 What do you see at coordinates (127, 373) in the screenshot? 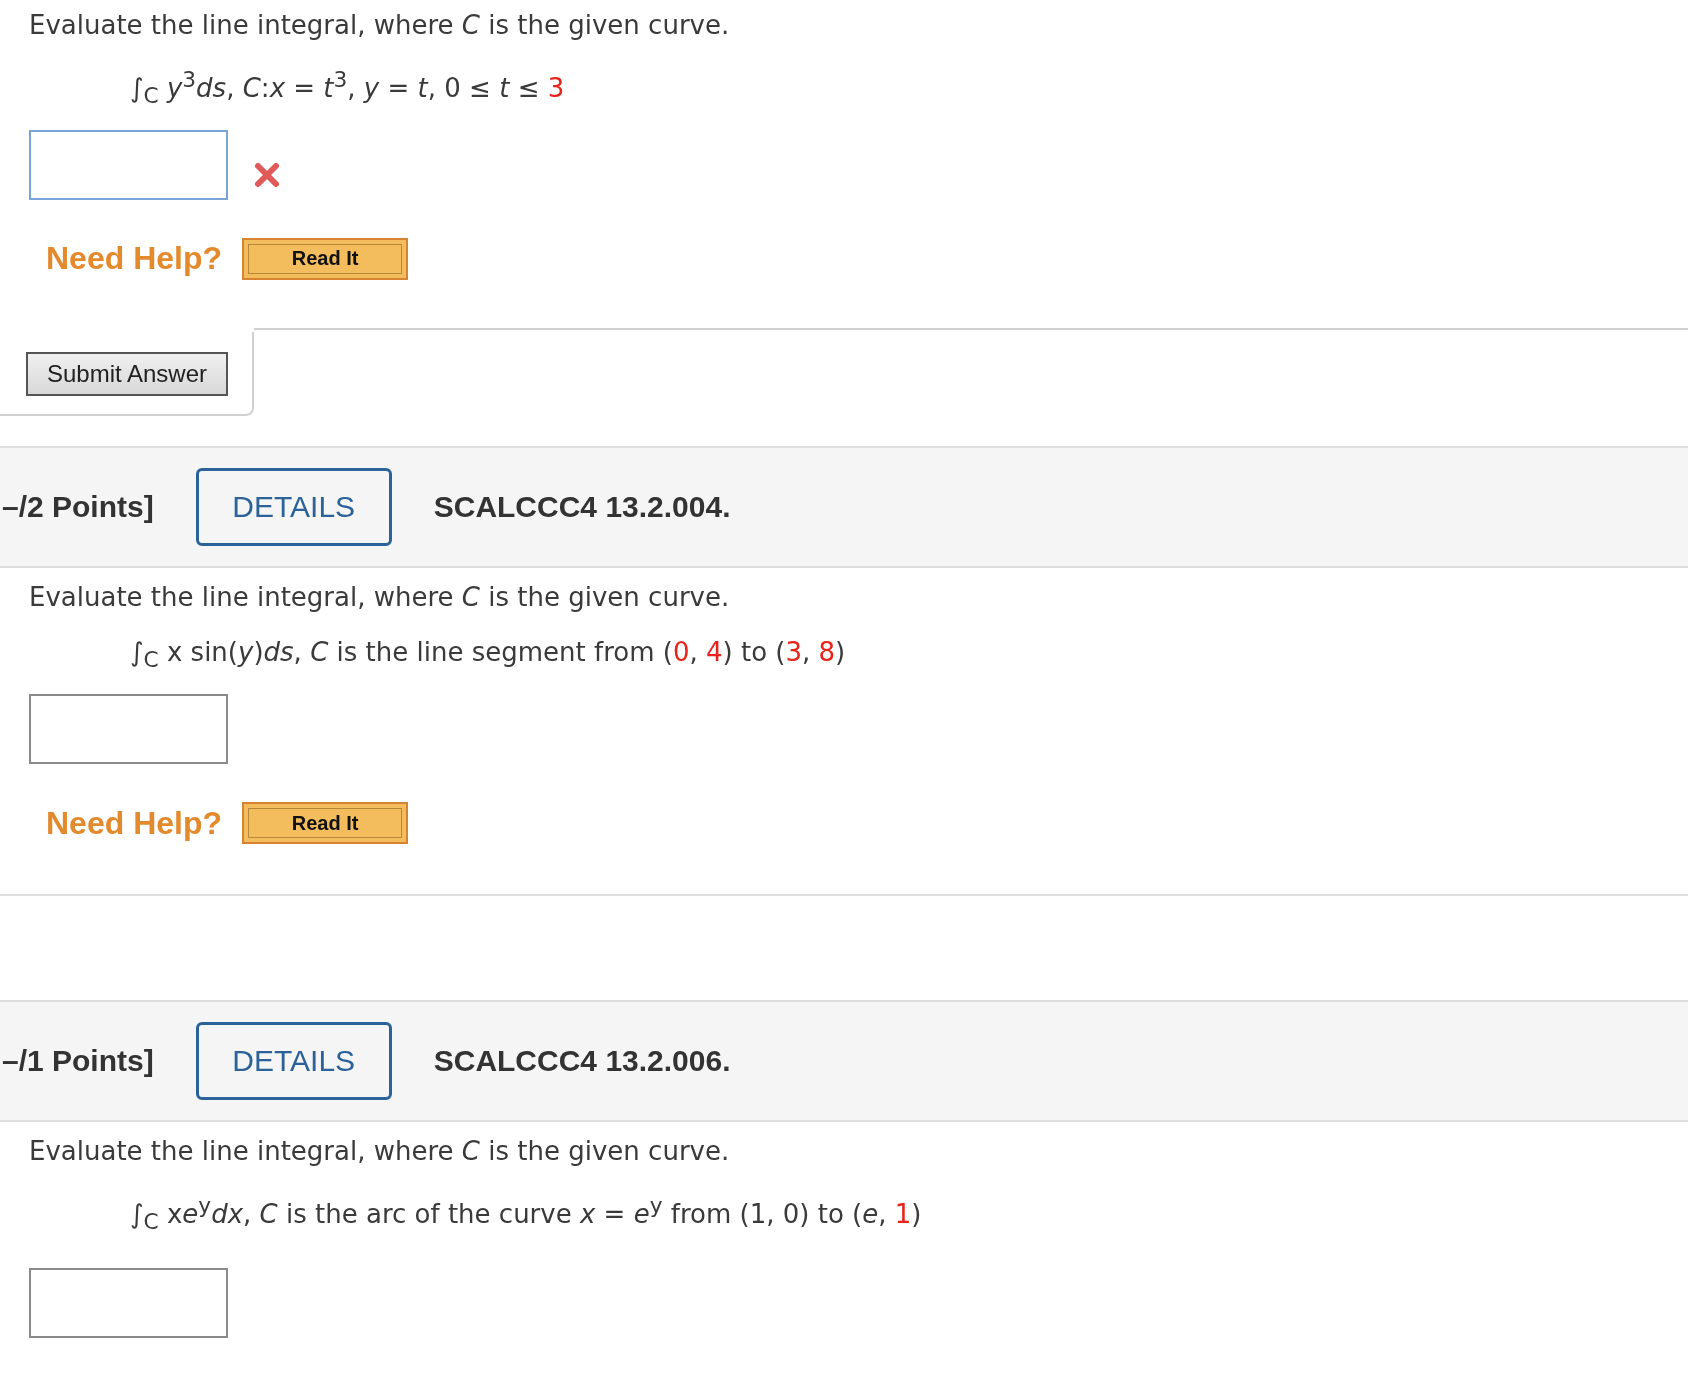
I see `submit-answer-button: Submit Answer` at bounding box center [127, 373].